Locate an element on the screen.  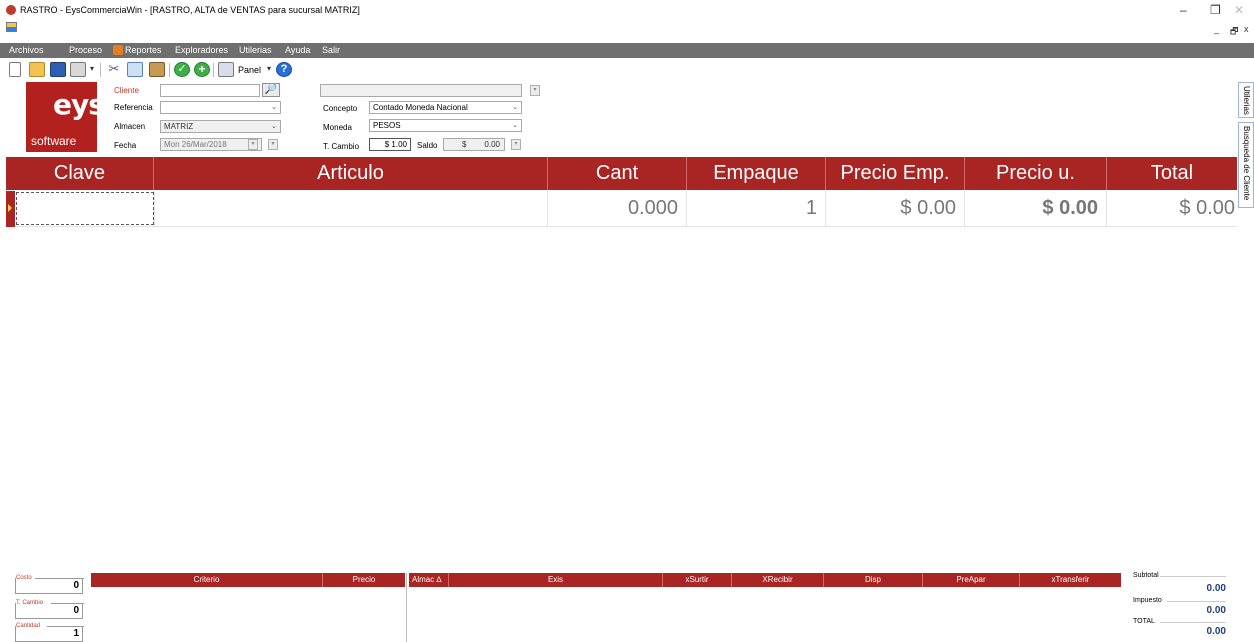
mdi-restore-button: 🗗 is located at coordinates (1234, 32).